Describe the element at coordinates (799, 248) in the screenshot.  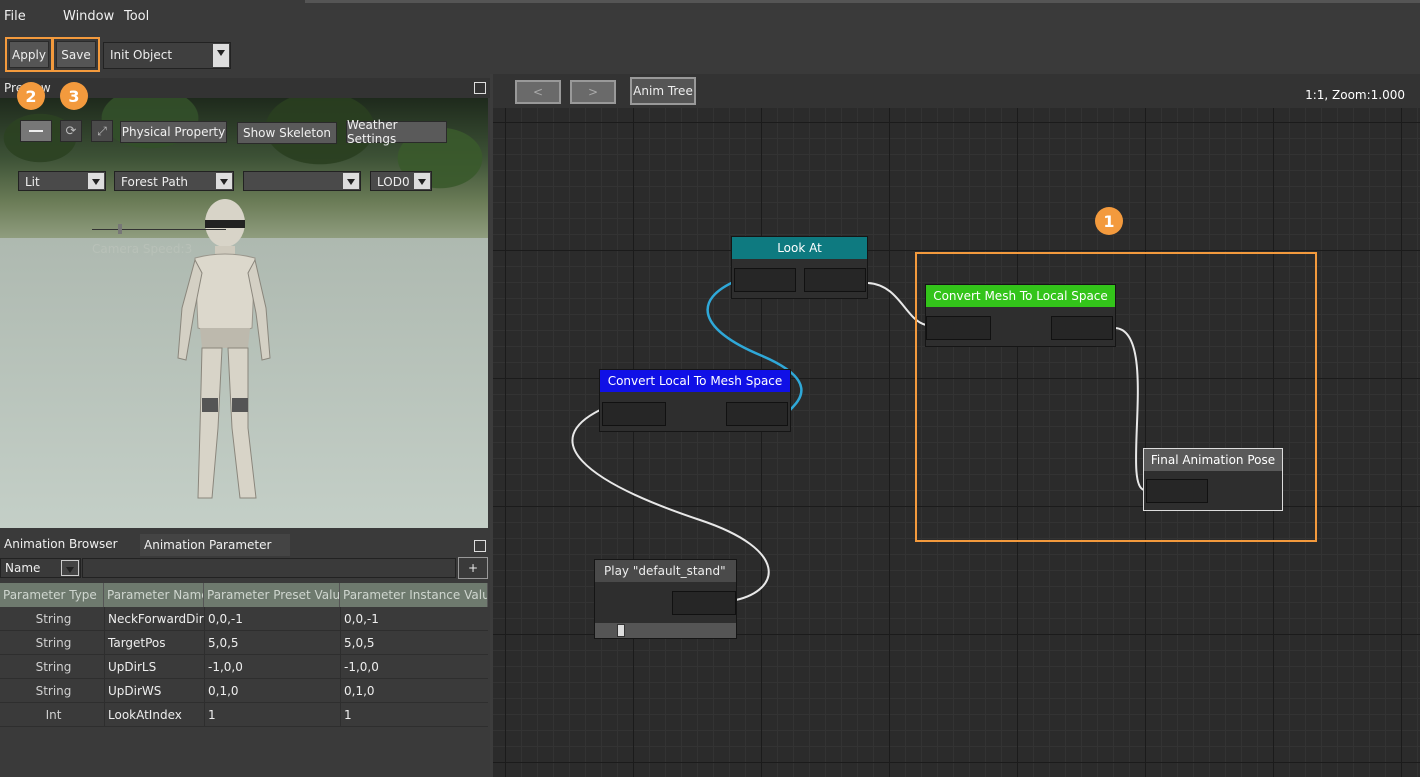
I see `node-title: Look At` at that location.